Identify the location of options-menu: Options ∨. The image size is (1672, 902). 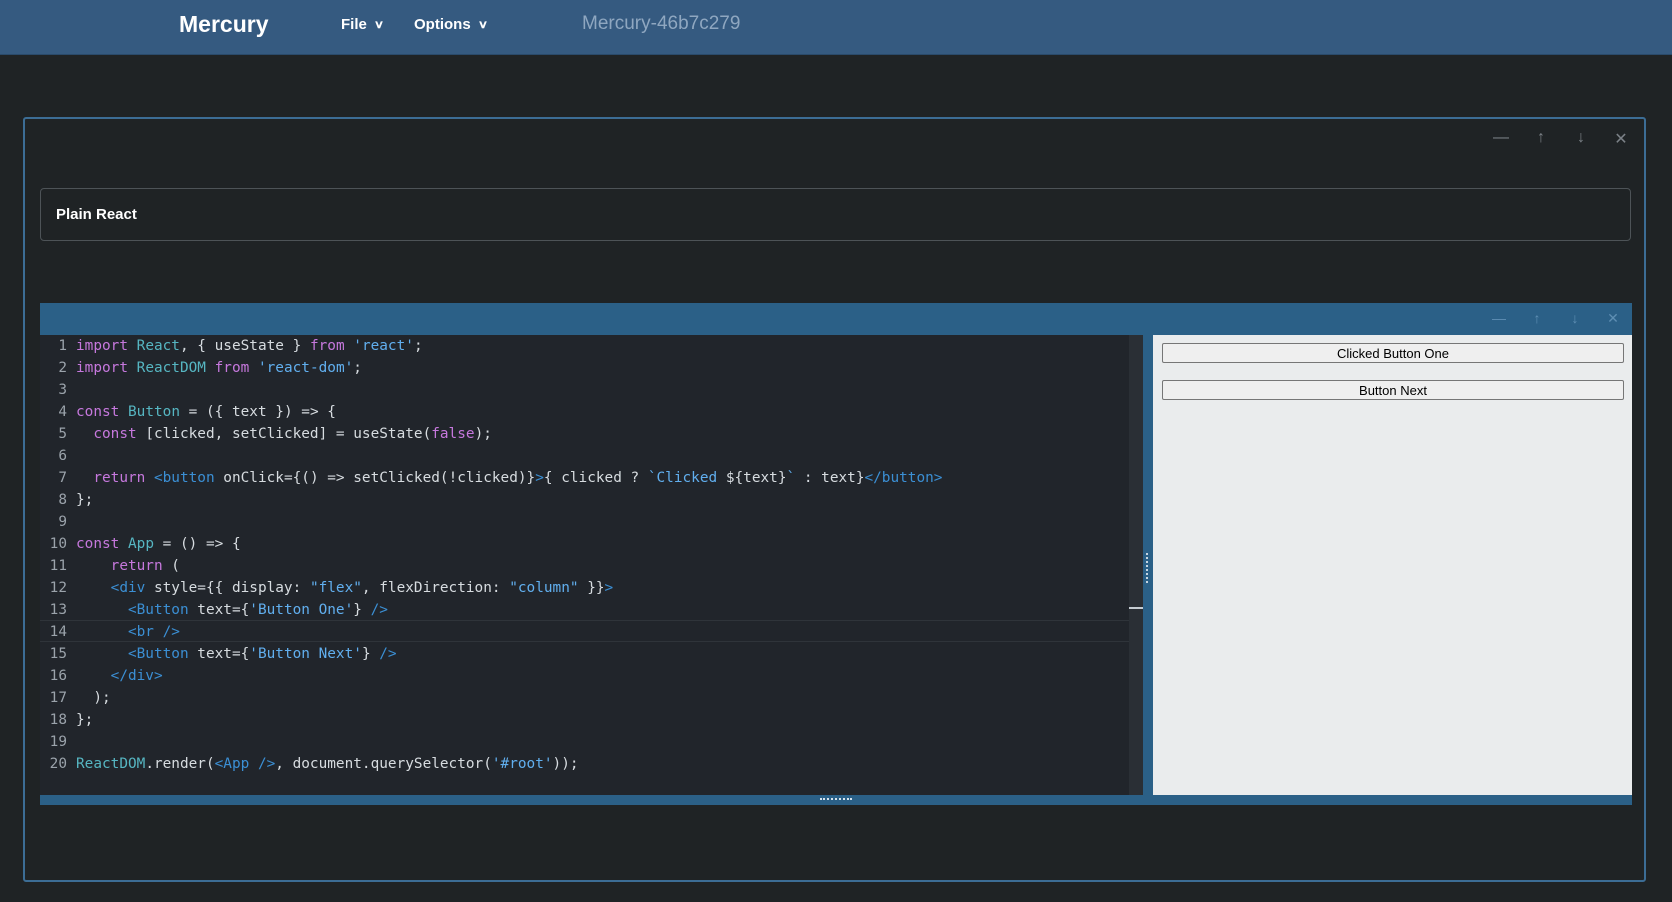
(451, 24).